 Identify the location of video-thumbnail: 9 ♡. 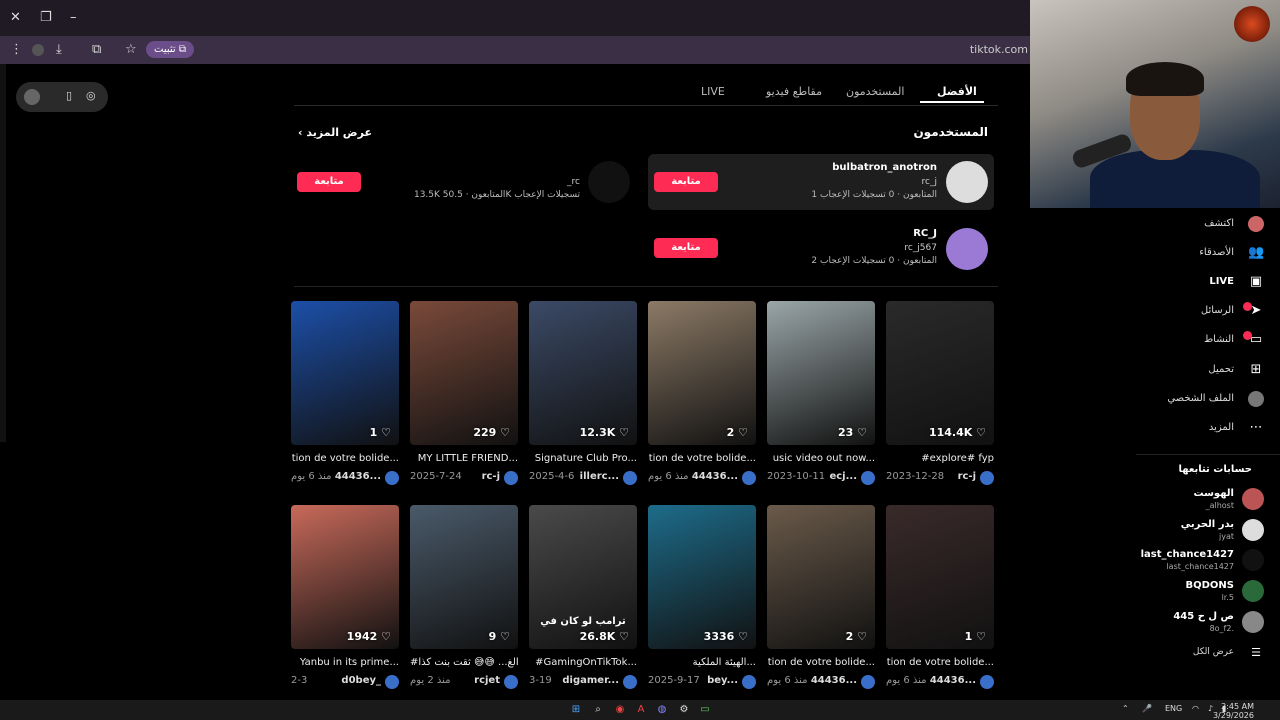
(464, 577).